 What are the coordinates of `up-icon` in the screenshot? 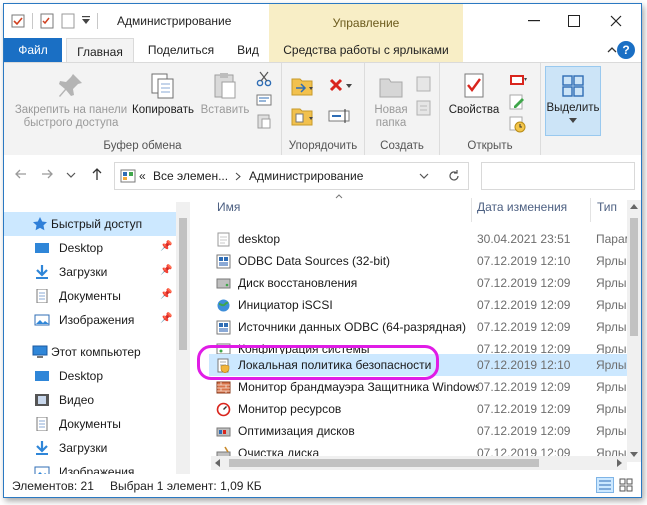 It's located at (97, 174).